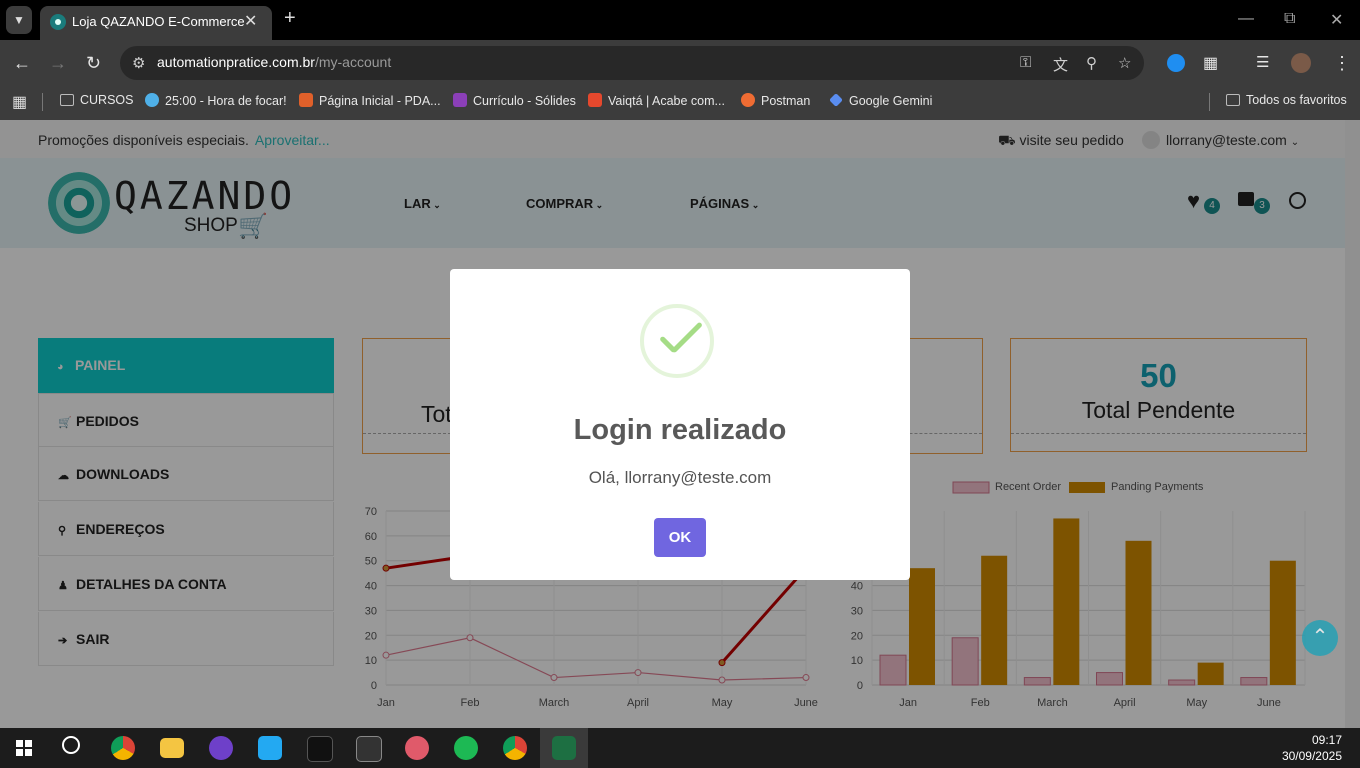 The height and width of the screenshot is (768, 1360). What do you see at coordinates (680, 430) in the screenshot?
I see `dialog-title: Login realizado` at bounding box center [680, 430].